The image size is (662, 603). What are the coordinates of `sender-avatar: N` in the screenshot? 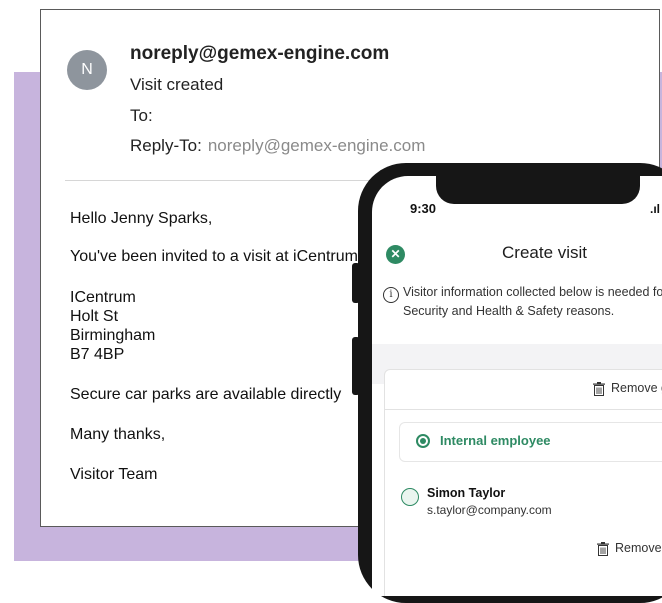 It's located at (87, 70).